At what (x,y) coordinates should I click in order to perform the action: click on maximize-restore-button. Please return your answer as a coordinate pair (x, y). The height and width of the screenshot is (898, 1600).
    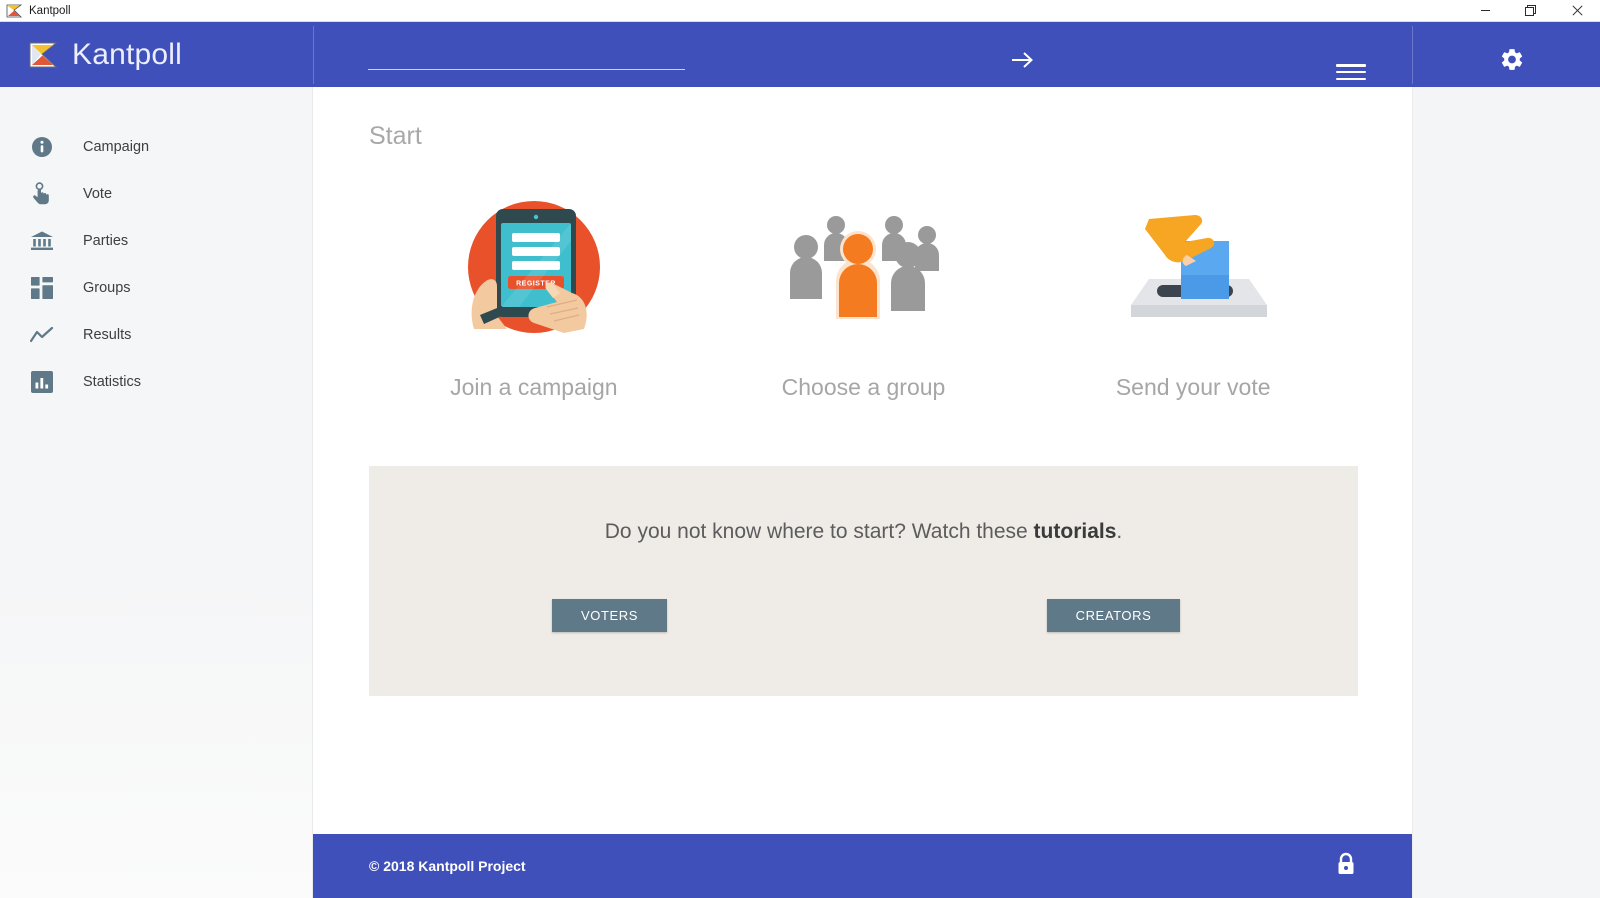
    Looking at the image, I should click on (1531, 11).